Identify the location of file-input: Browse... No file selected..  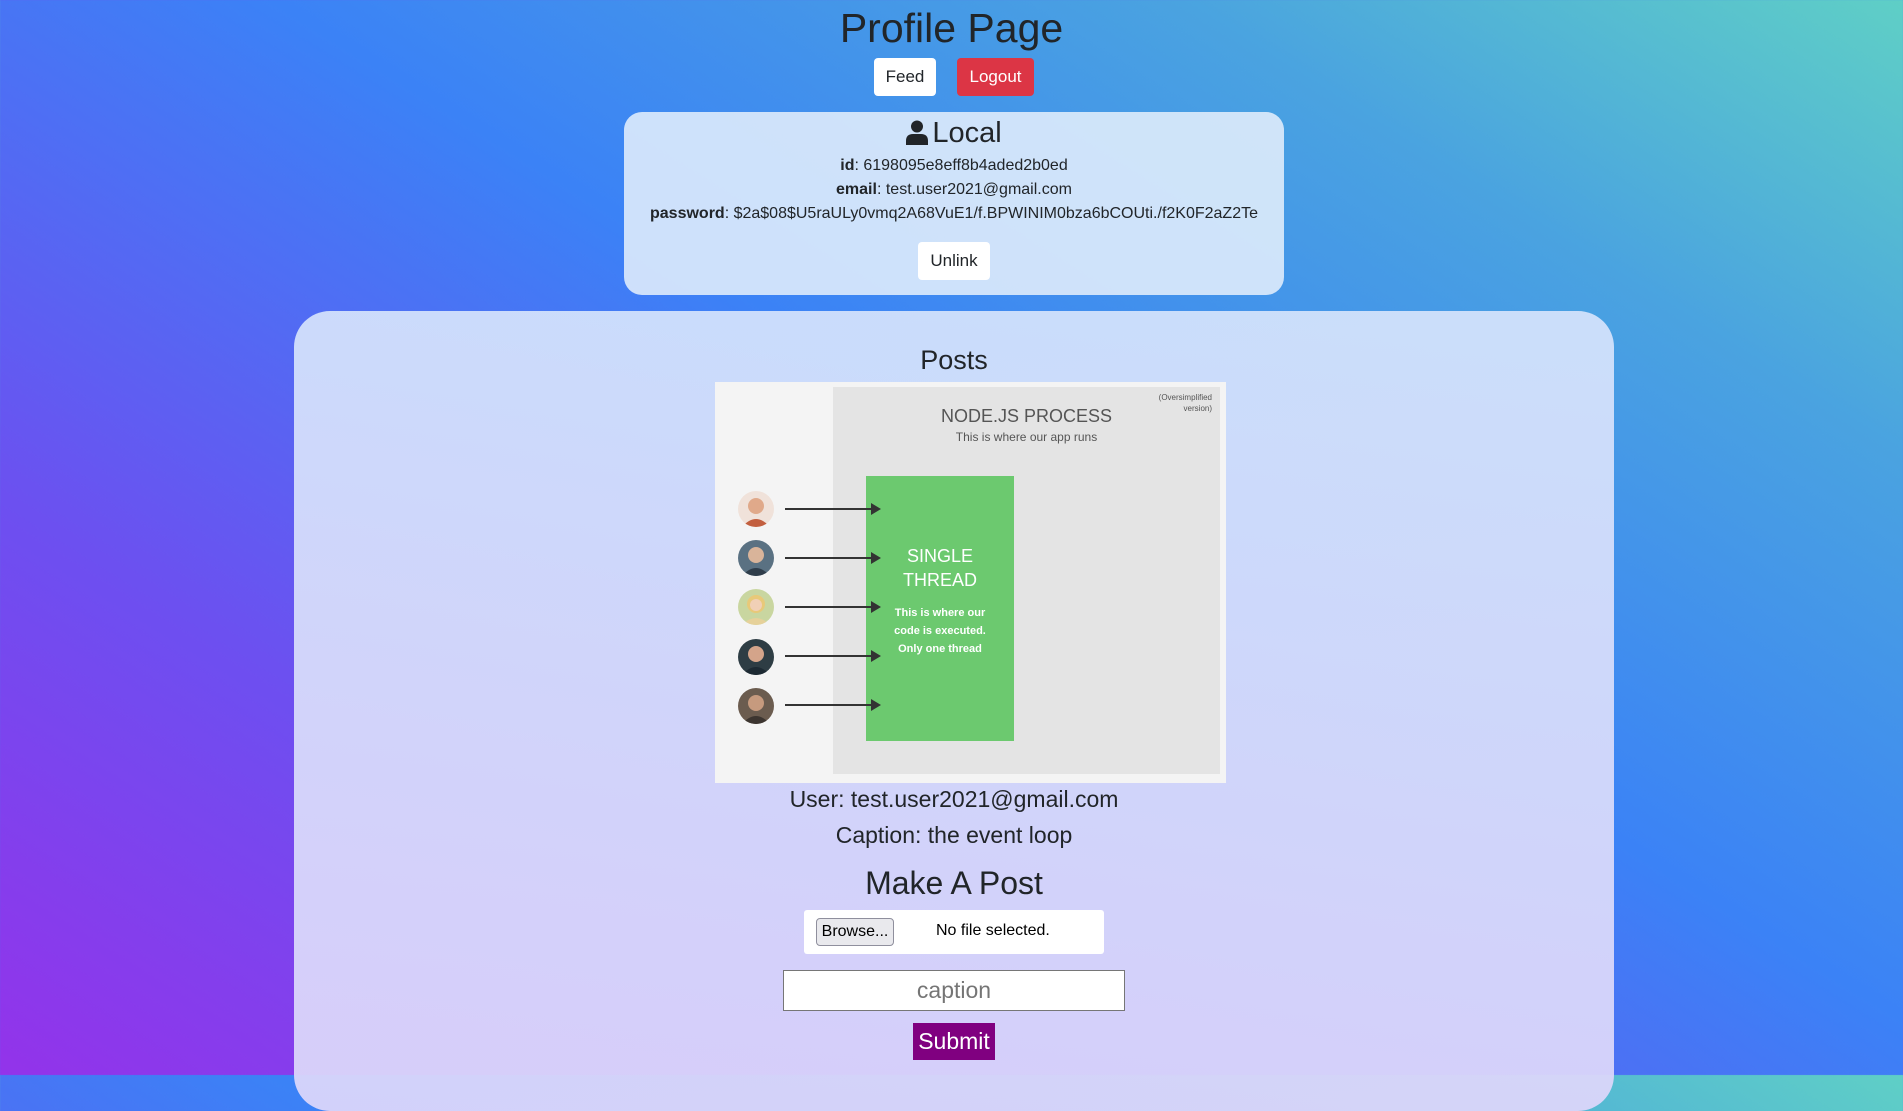
(954, 932).